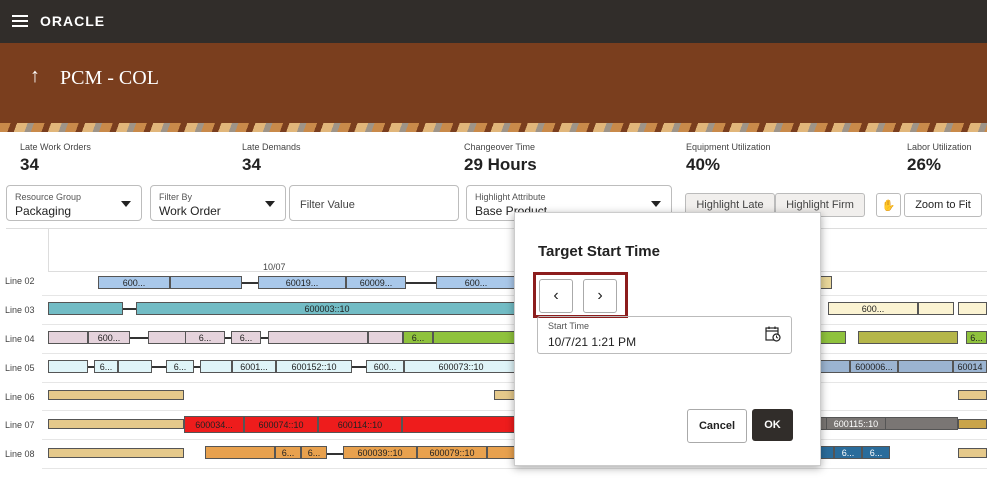 The width and height of the screenshot is (987, 493). What do you see at coordinates (717, 426) in the screenshot?
I see `cancel-button: Cancel` at bounding box center [717, 426].